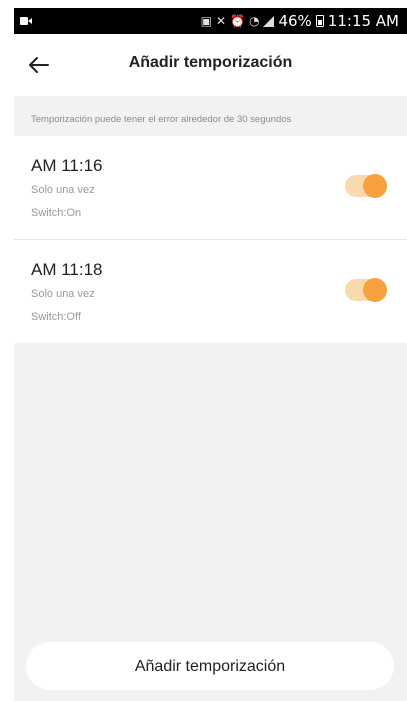 Image resolution: width=407 pixels, height=701 pixels. I want to click on video-camera-icon, so click(26, 21).